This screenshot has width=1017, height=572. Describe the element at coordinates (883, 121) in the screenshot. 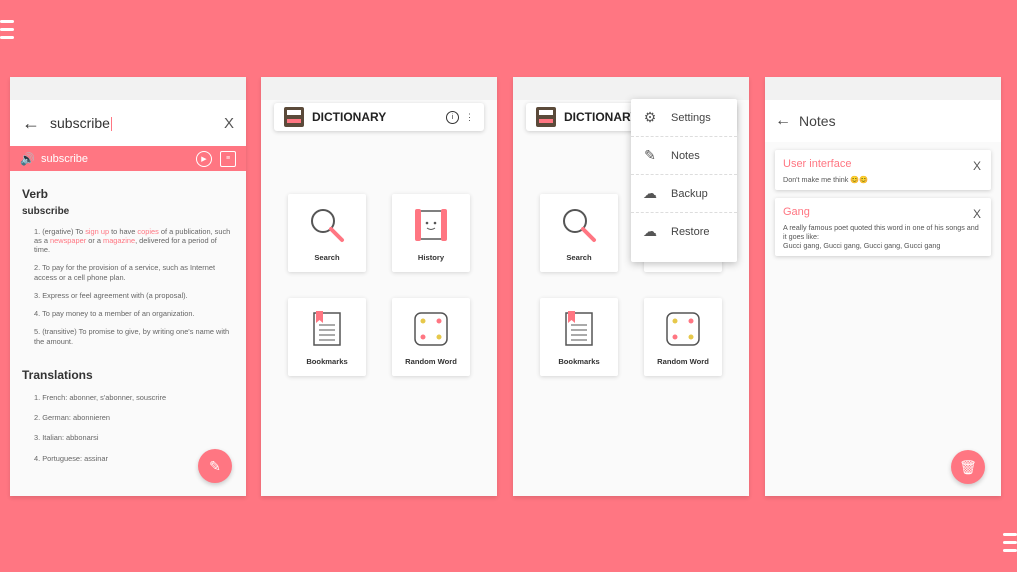

I see `notes-header: ← Notes` at that location.